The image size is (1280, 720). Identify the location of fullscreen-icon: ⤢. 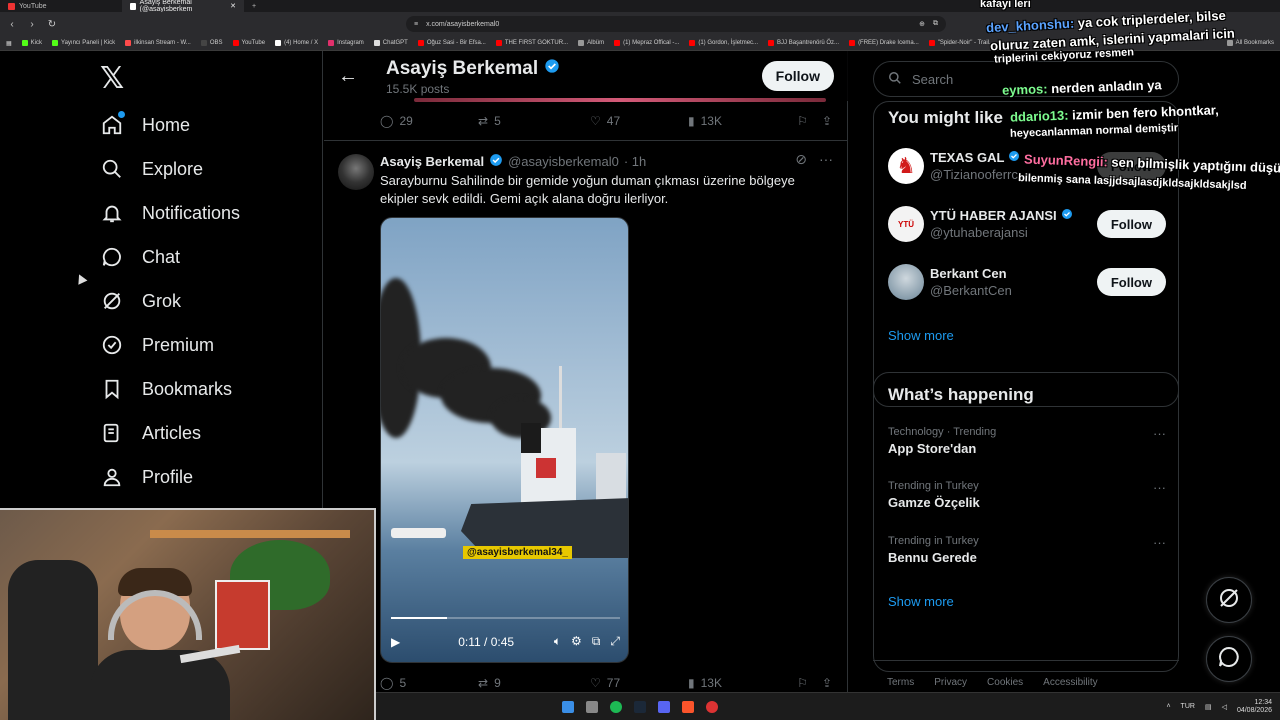
(615, 641).